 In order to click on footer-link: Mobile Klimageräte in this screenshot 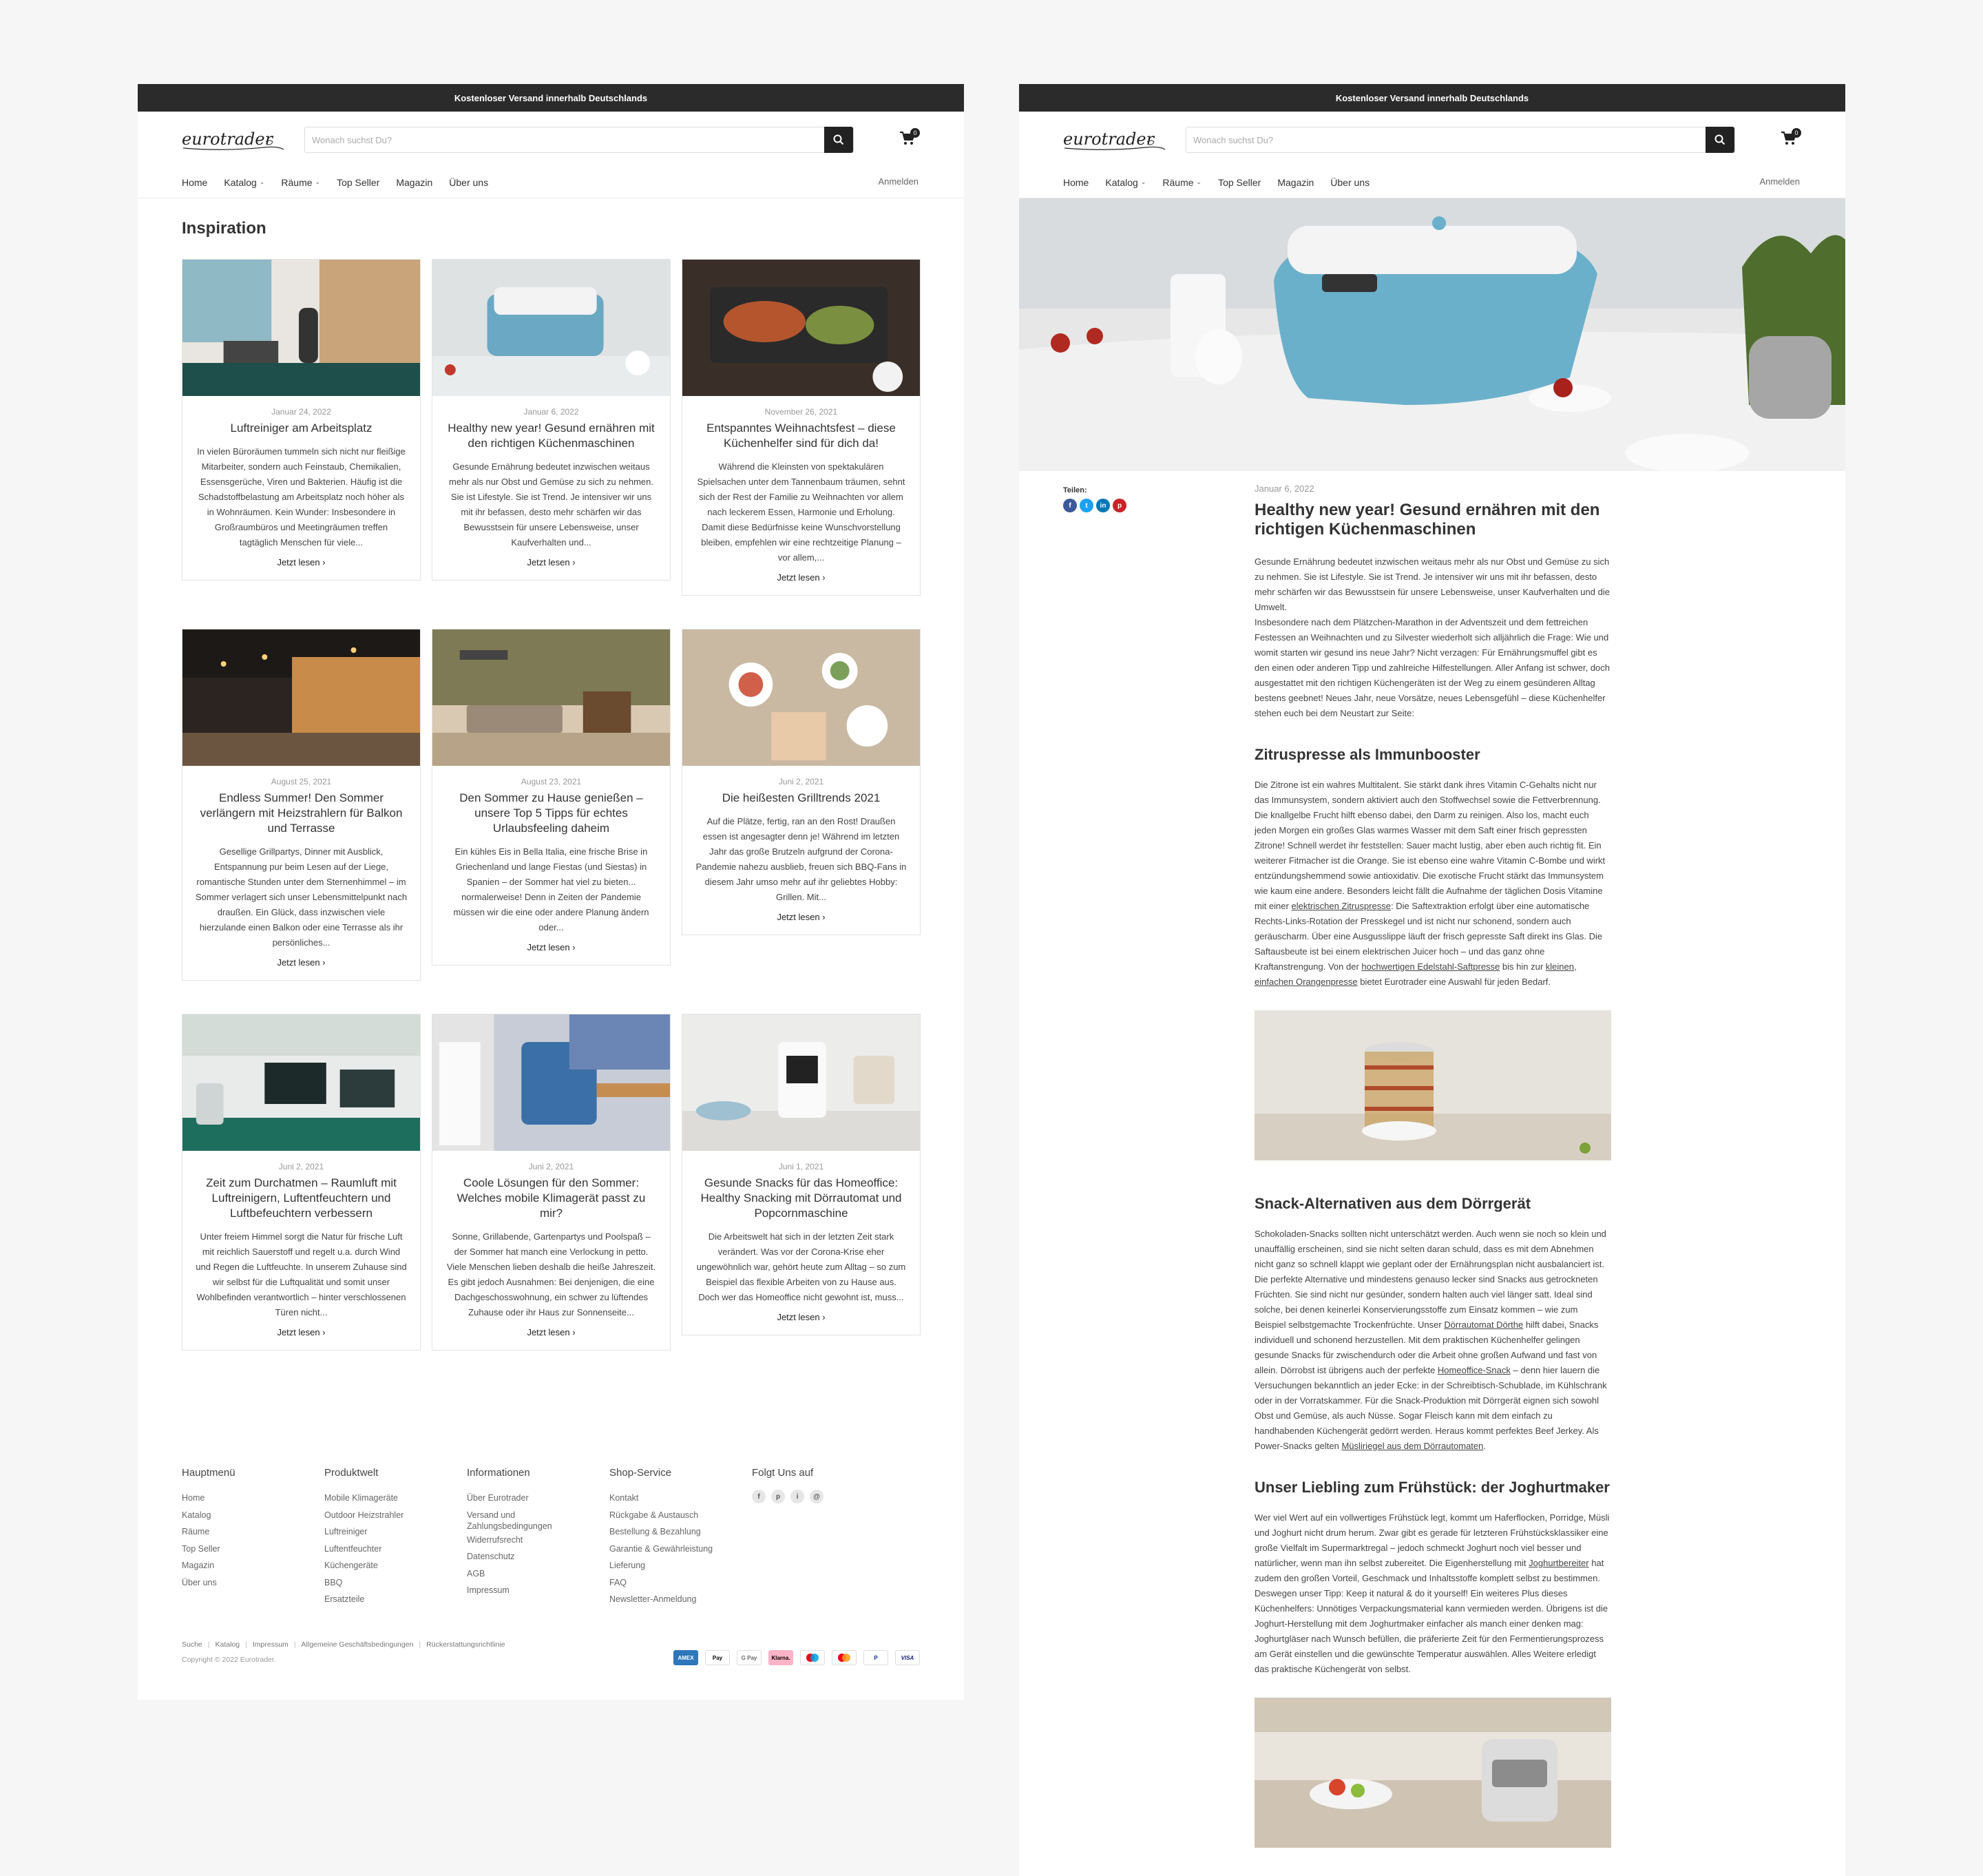, I will do `click(363, 1498)`.